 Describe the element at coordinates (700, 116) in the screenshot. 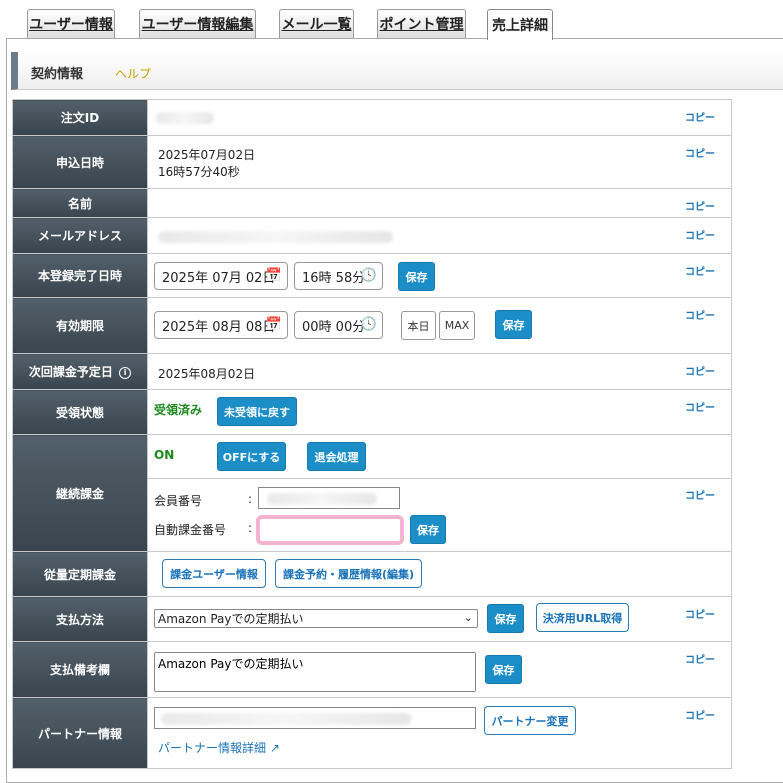

I see `copy-order-id: コピー` at that location.